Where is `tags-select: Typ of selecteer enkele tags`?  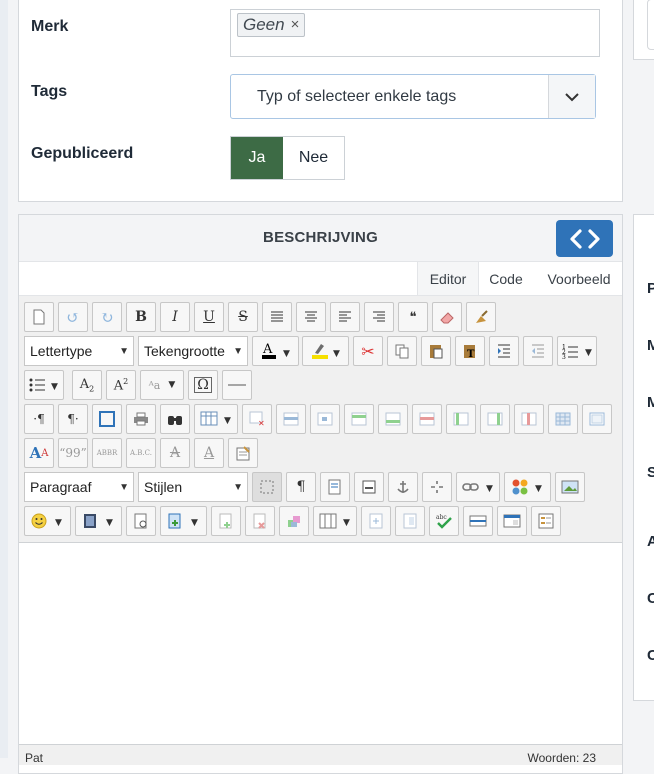 tags-select: Typ of selecteer enkele tags is located at coordinates (413, 96).